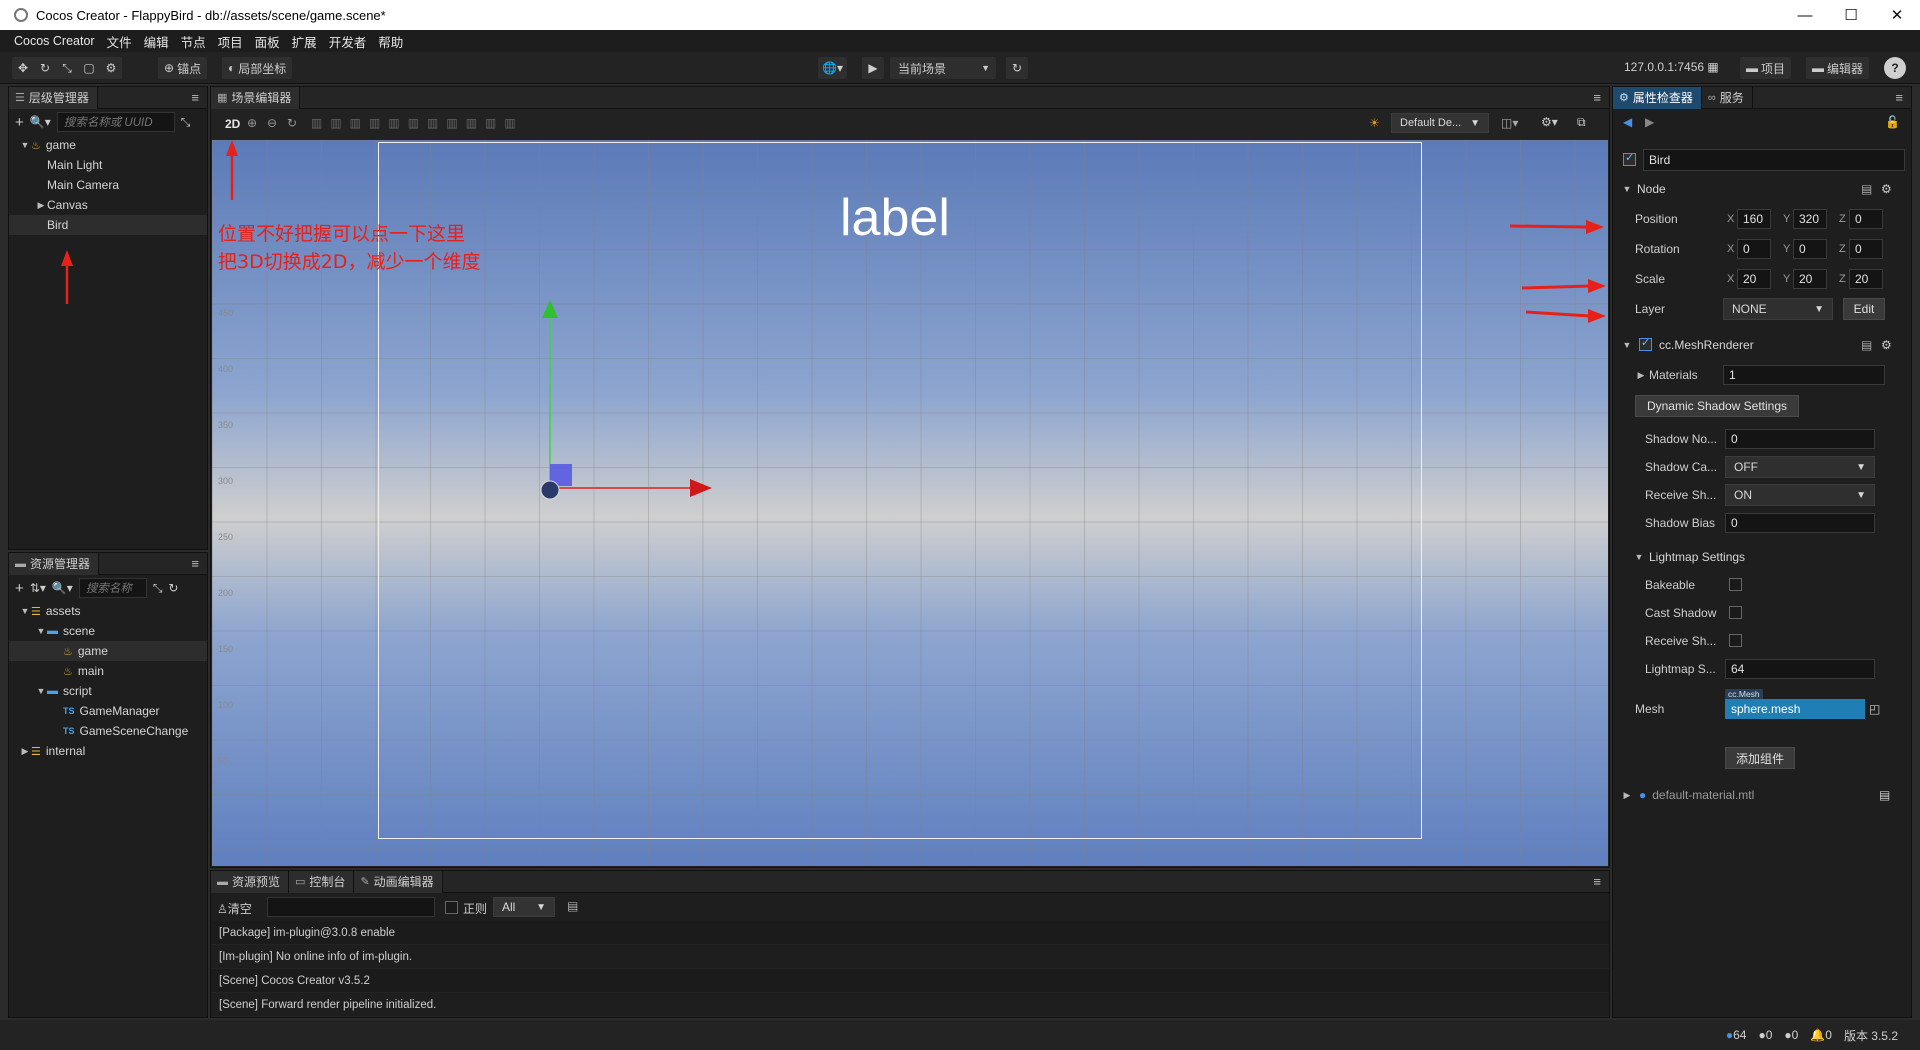 This screenshot has width=1920, height=1050. I want to click on mesh-asset-field: sphere.mesh, so click(1795, 709).